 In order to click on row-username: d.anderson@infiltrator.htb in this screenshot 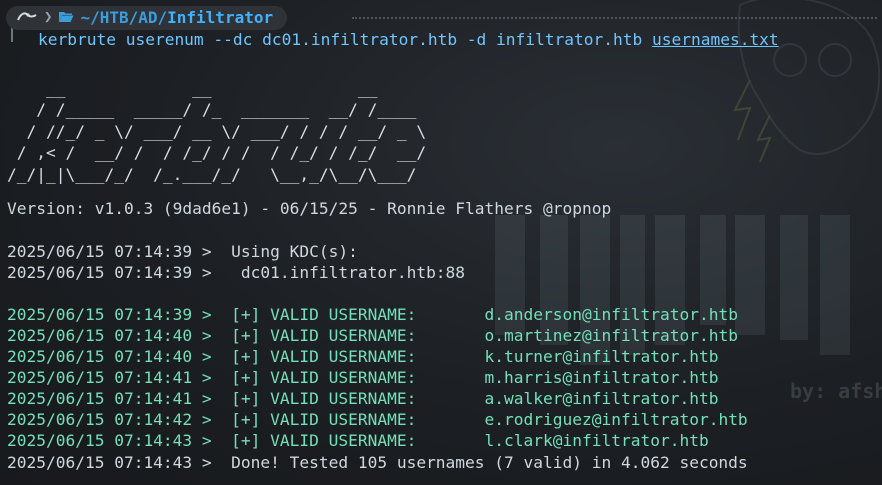, I will do `click(611, 314)`.